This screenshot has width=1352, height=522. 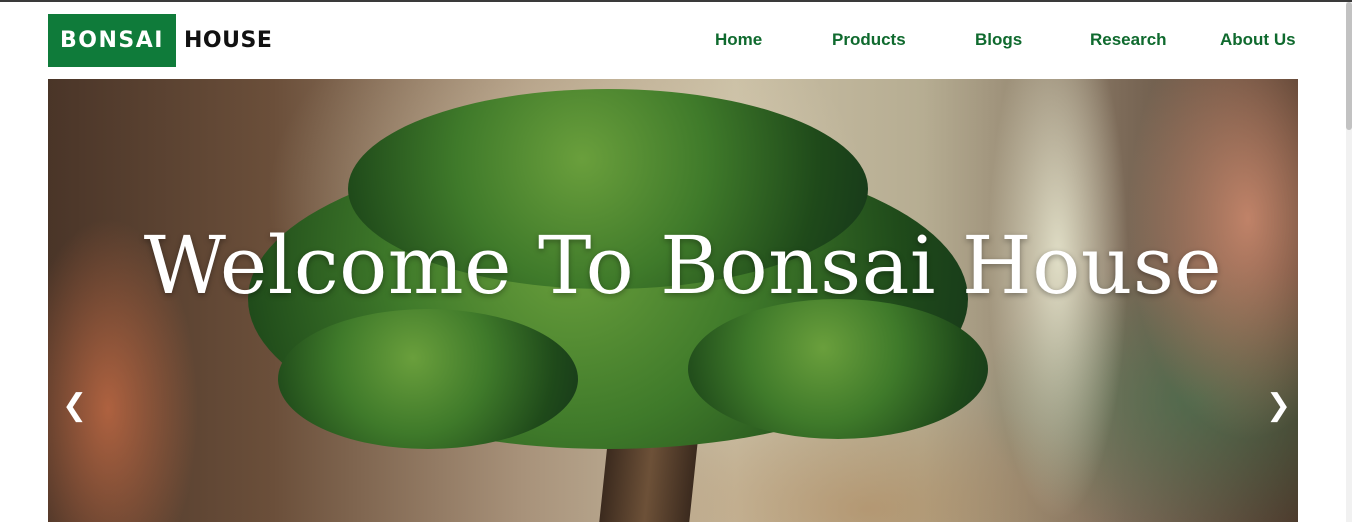 What do you see at coordinates (738, 40) in the screenshot?
I see `nav-link-home: Home` at bounding box center [738, 40].